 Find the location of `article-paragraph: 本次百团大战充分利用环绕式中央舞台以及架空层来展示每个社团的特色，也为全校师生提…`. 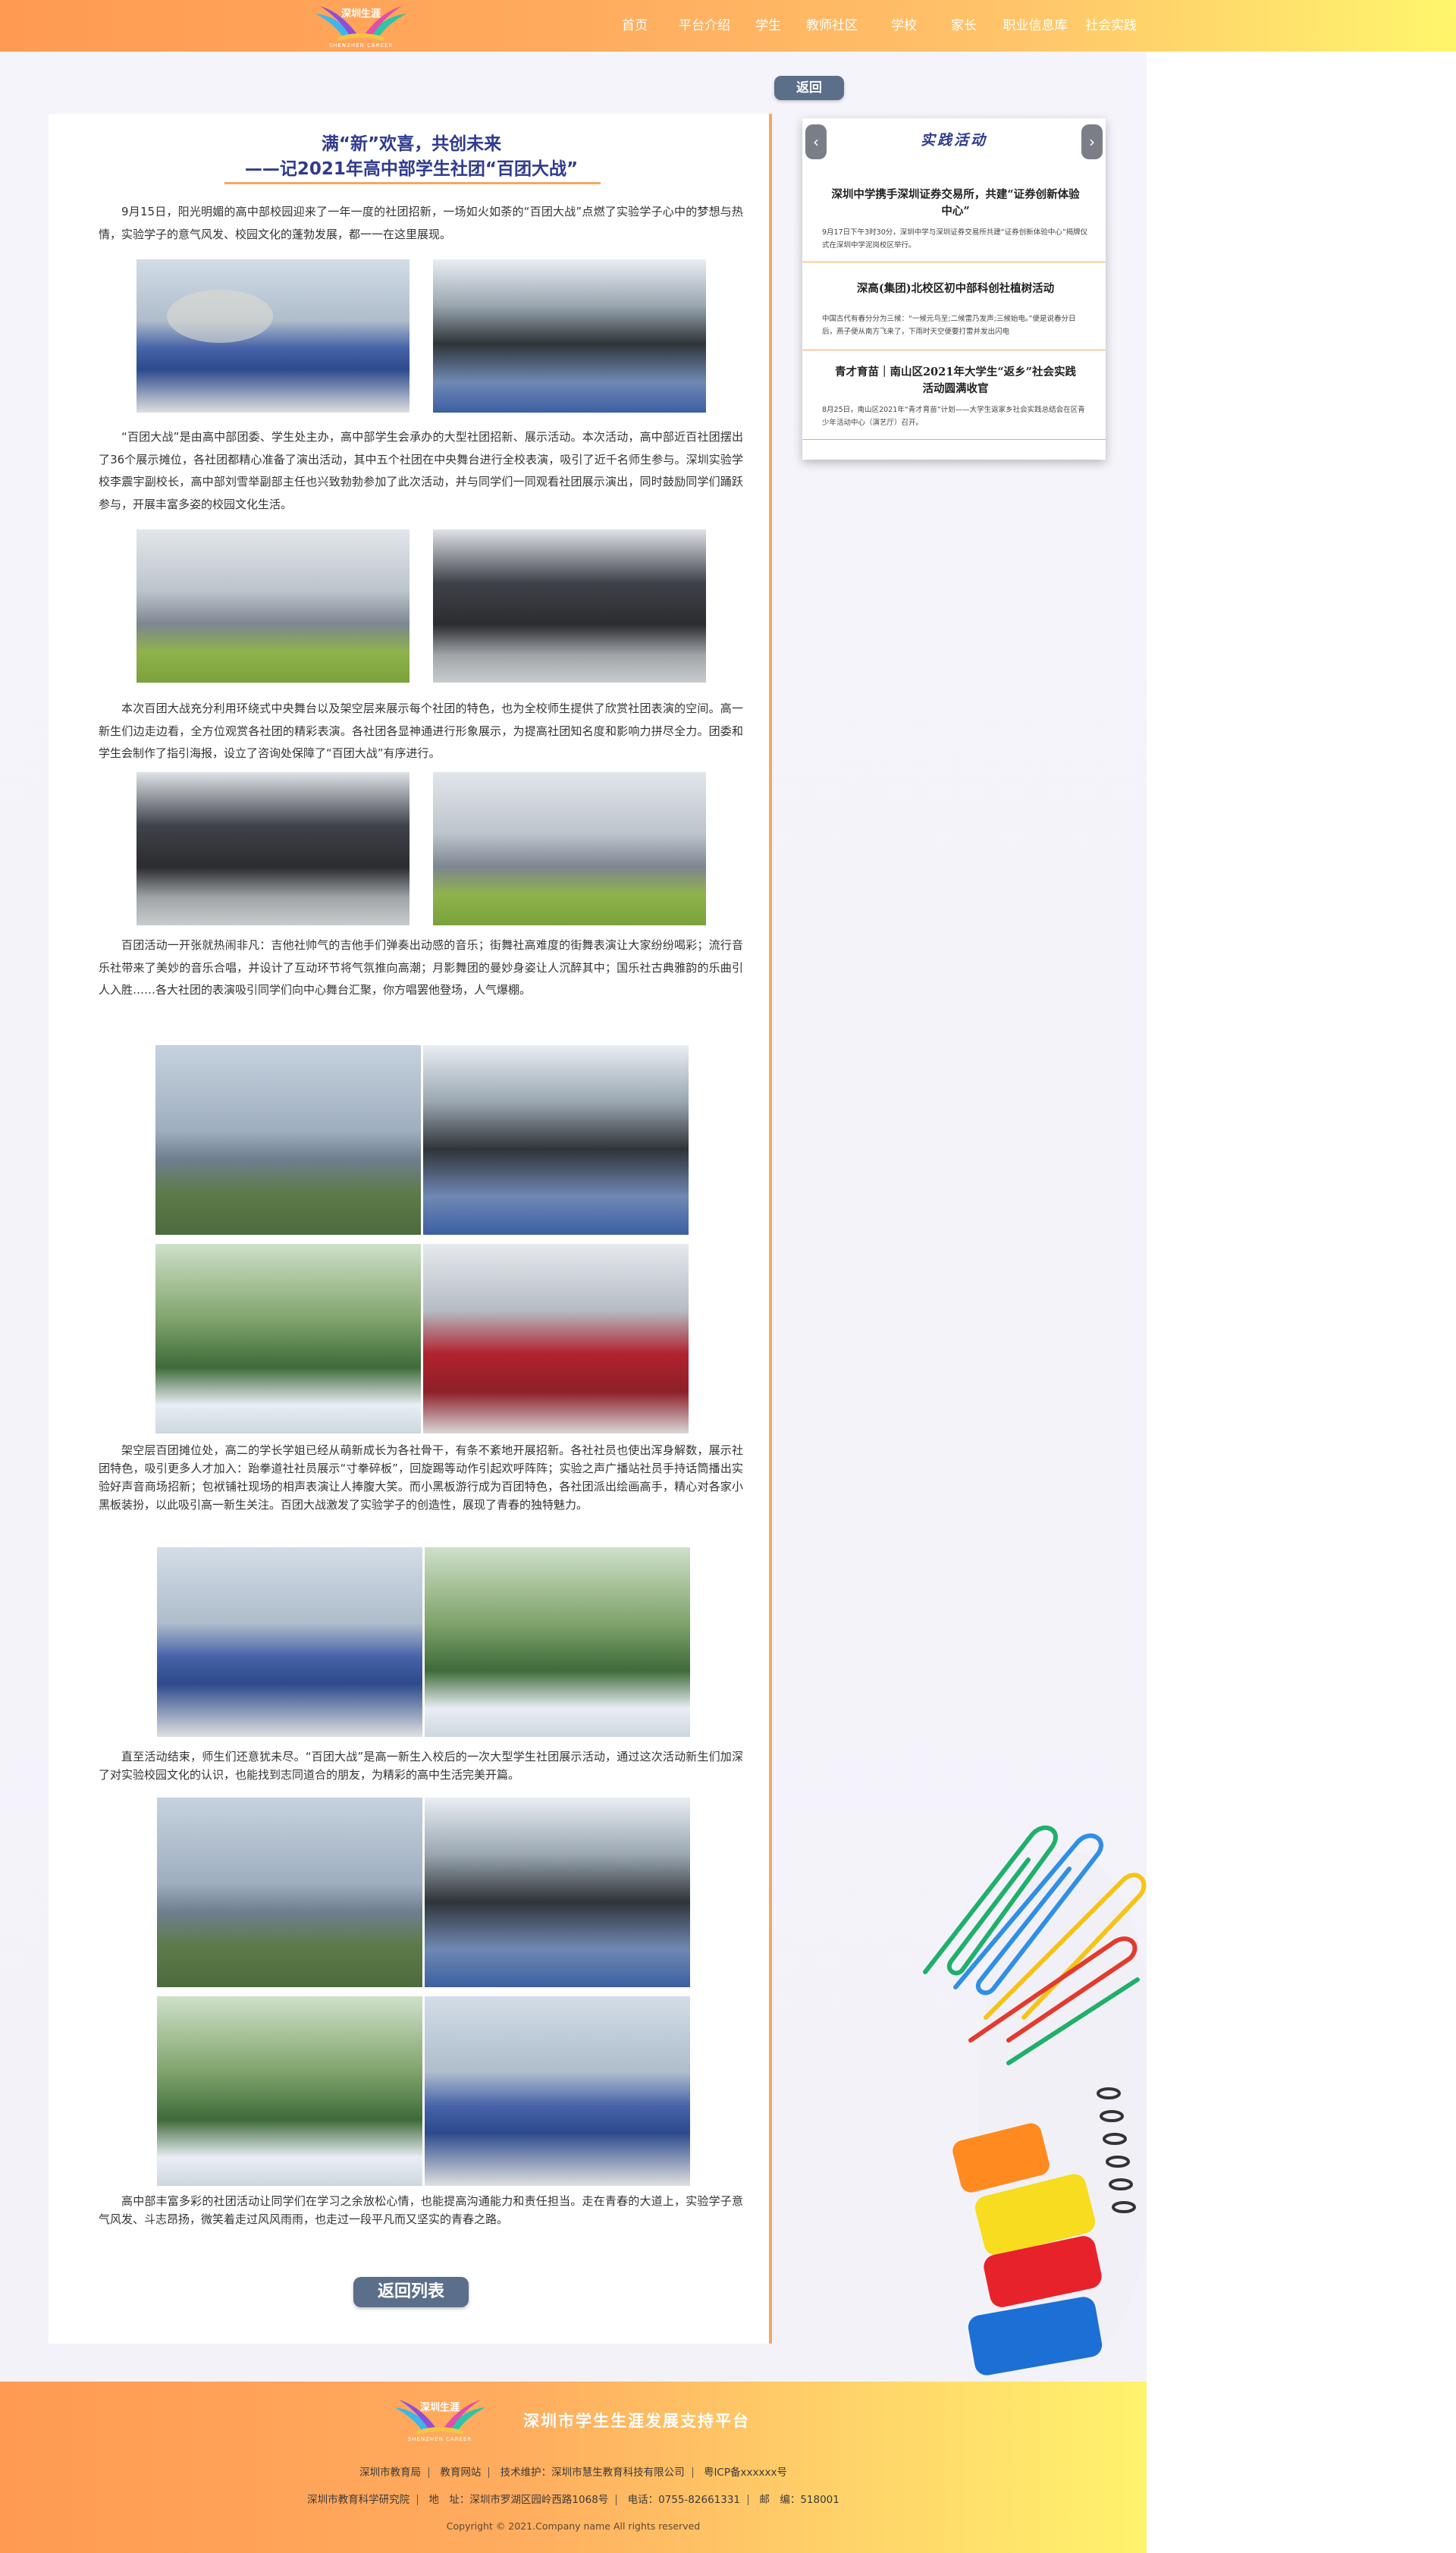

article-paragraph: 本次百团大战充分利用环绕式中央舞台以及架空层来展示每个社团的特色，也为全校师生提… is located at coordinates (421, 731).